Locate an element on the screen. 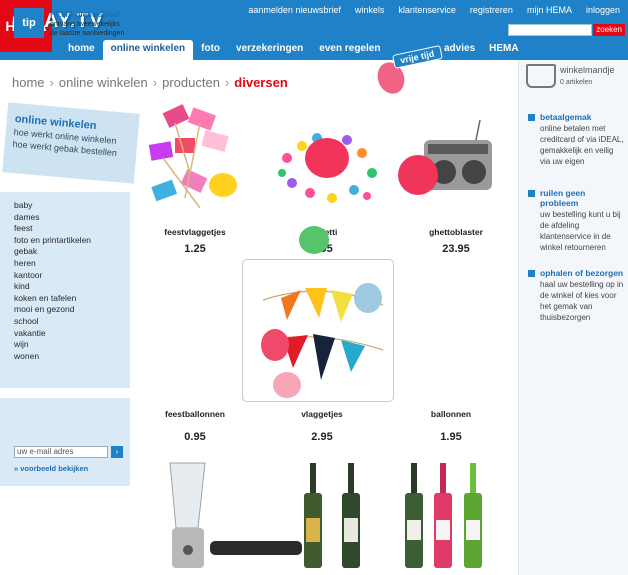 The width and height of the screenshot is (628, 575). bottom-products-image is located at coordinates (330, 516).